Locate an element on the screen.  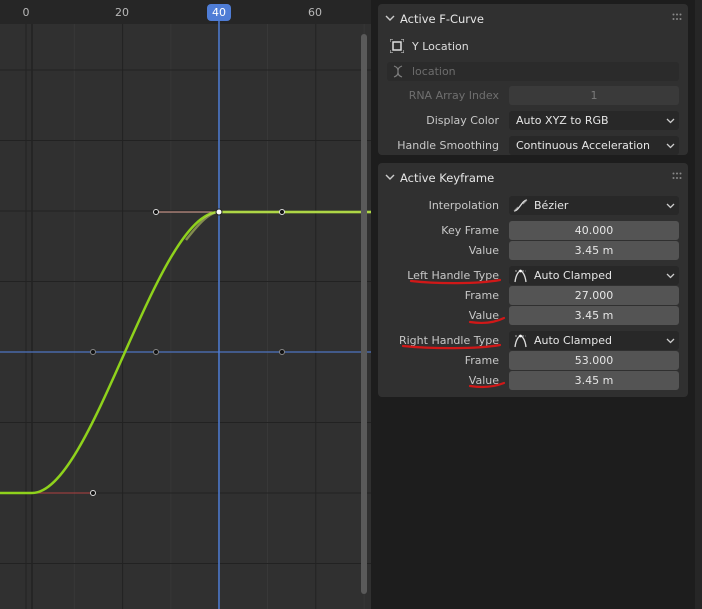
active-keyframe-header: Active Keyframe is located at coordinates (533, 177).